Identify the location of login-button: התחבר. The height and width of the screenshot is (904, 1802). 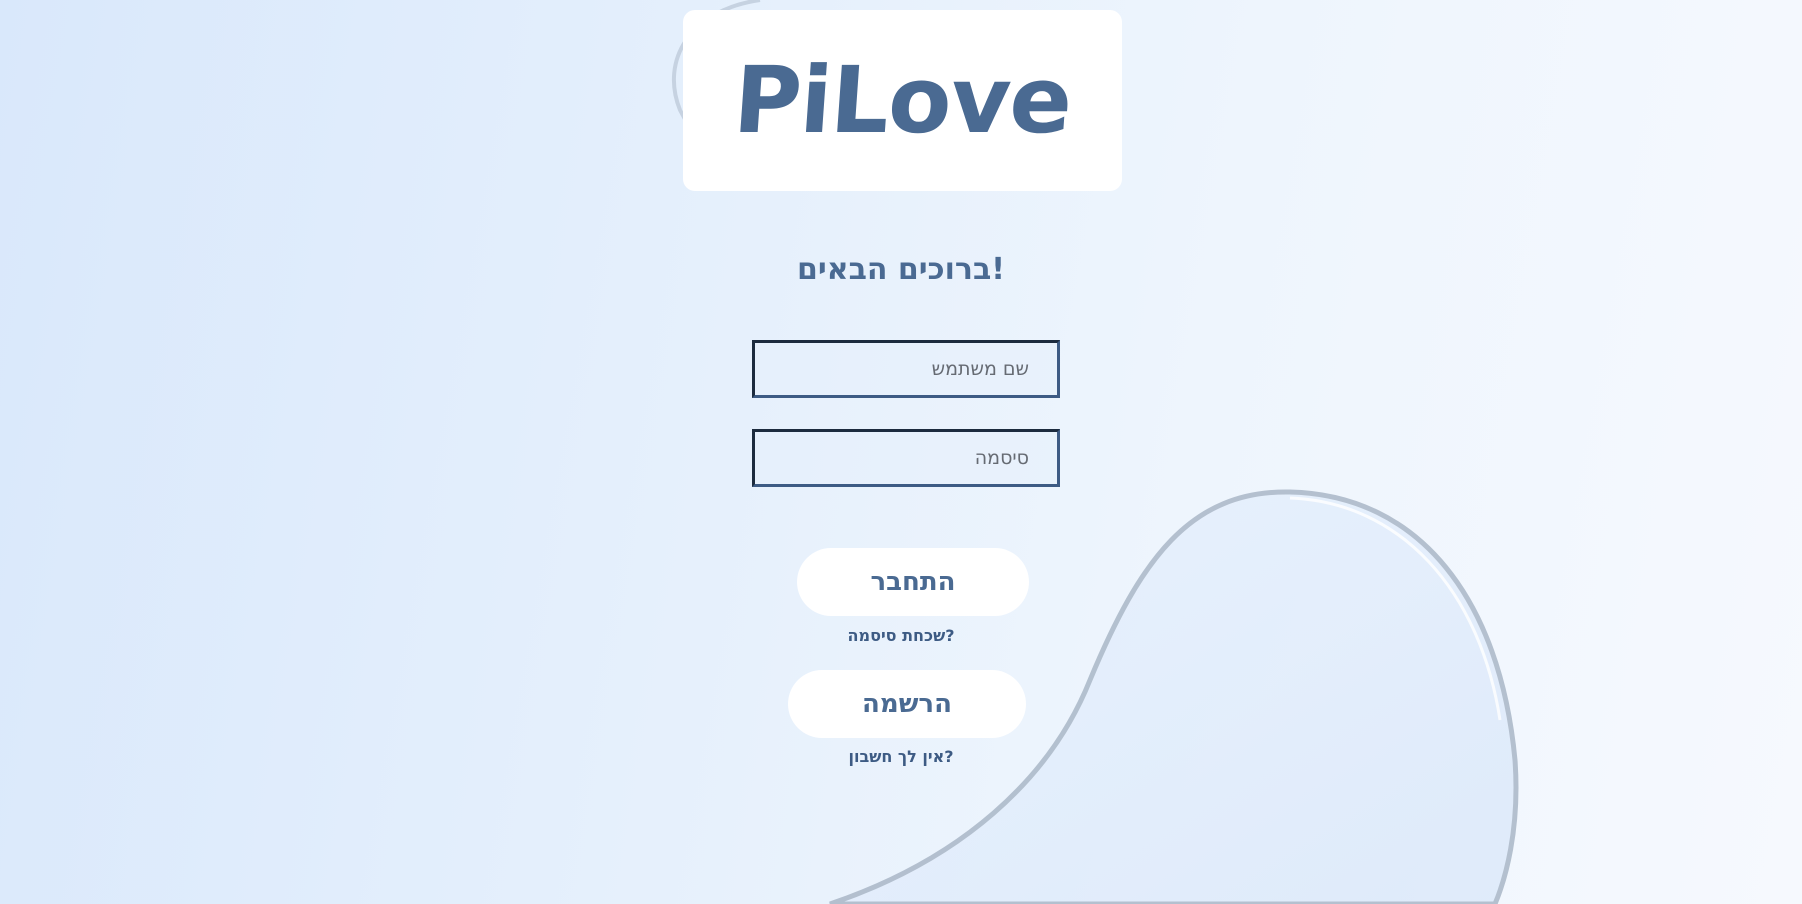
(913, 582).